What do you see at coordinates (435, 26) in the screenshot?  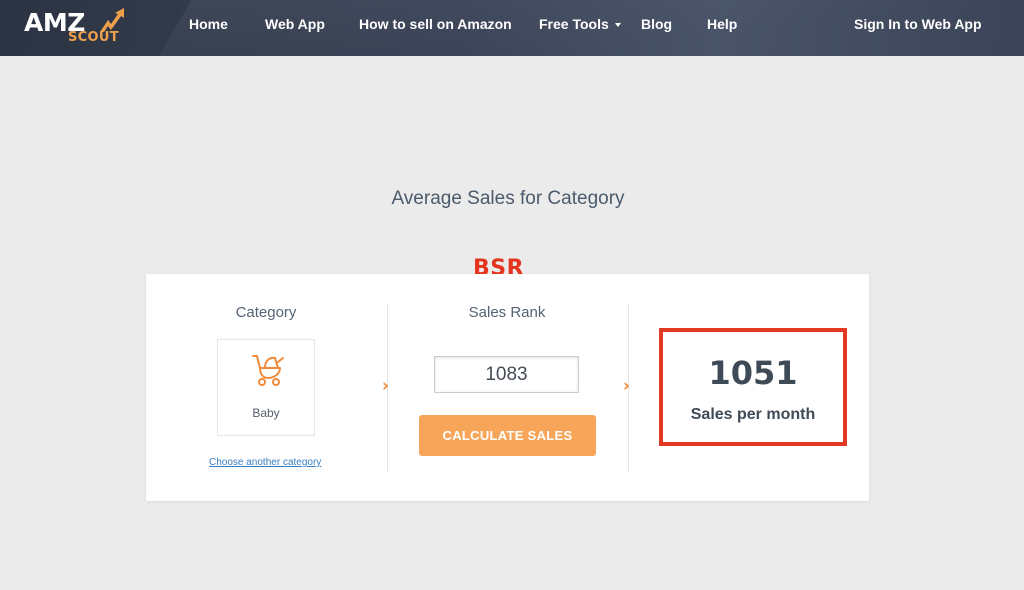 I see `nav-how-to-sell: How to sell on Amazon` at bounding box center [435, 26].